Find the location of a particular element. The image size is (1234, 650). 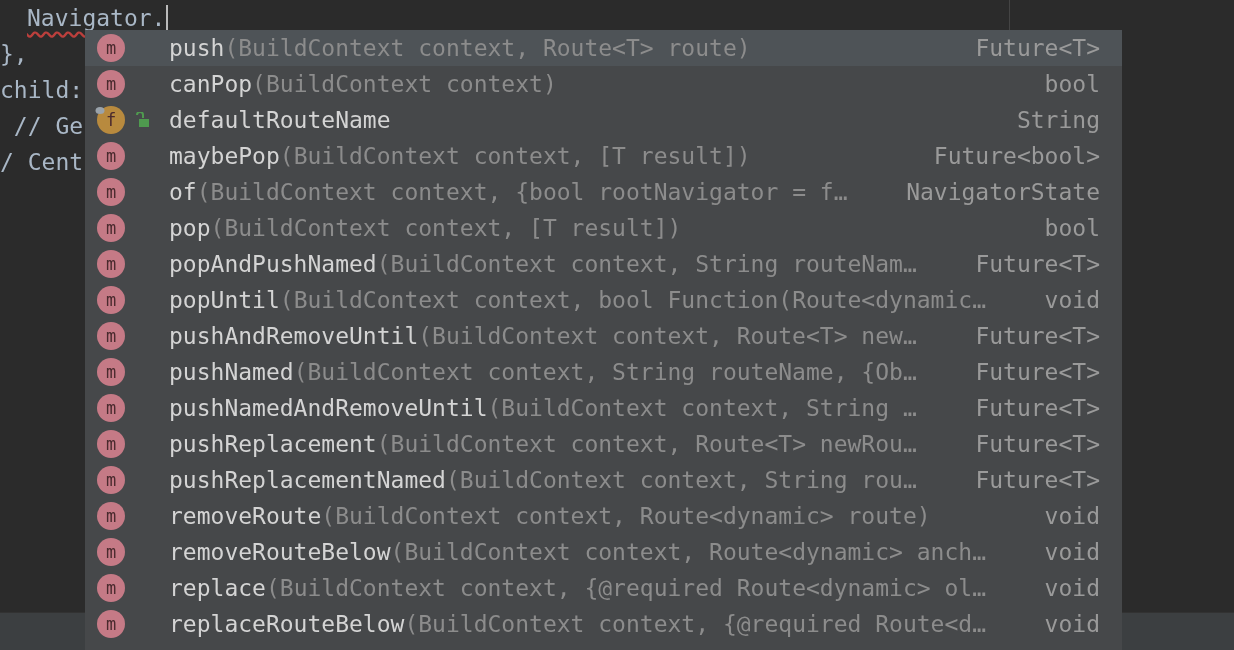

member-name: pop is located at coordinates (190, 228).